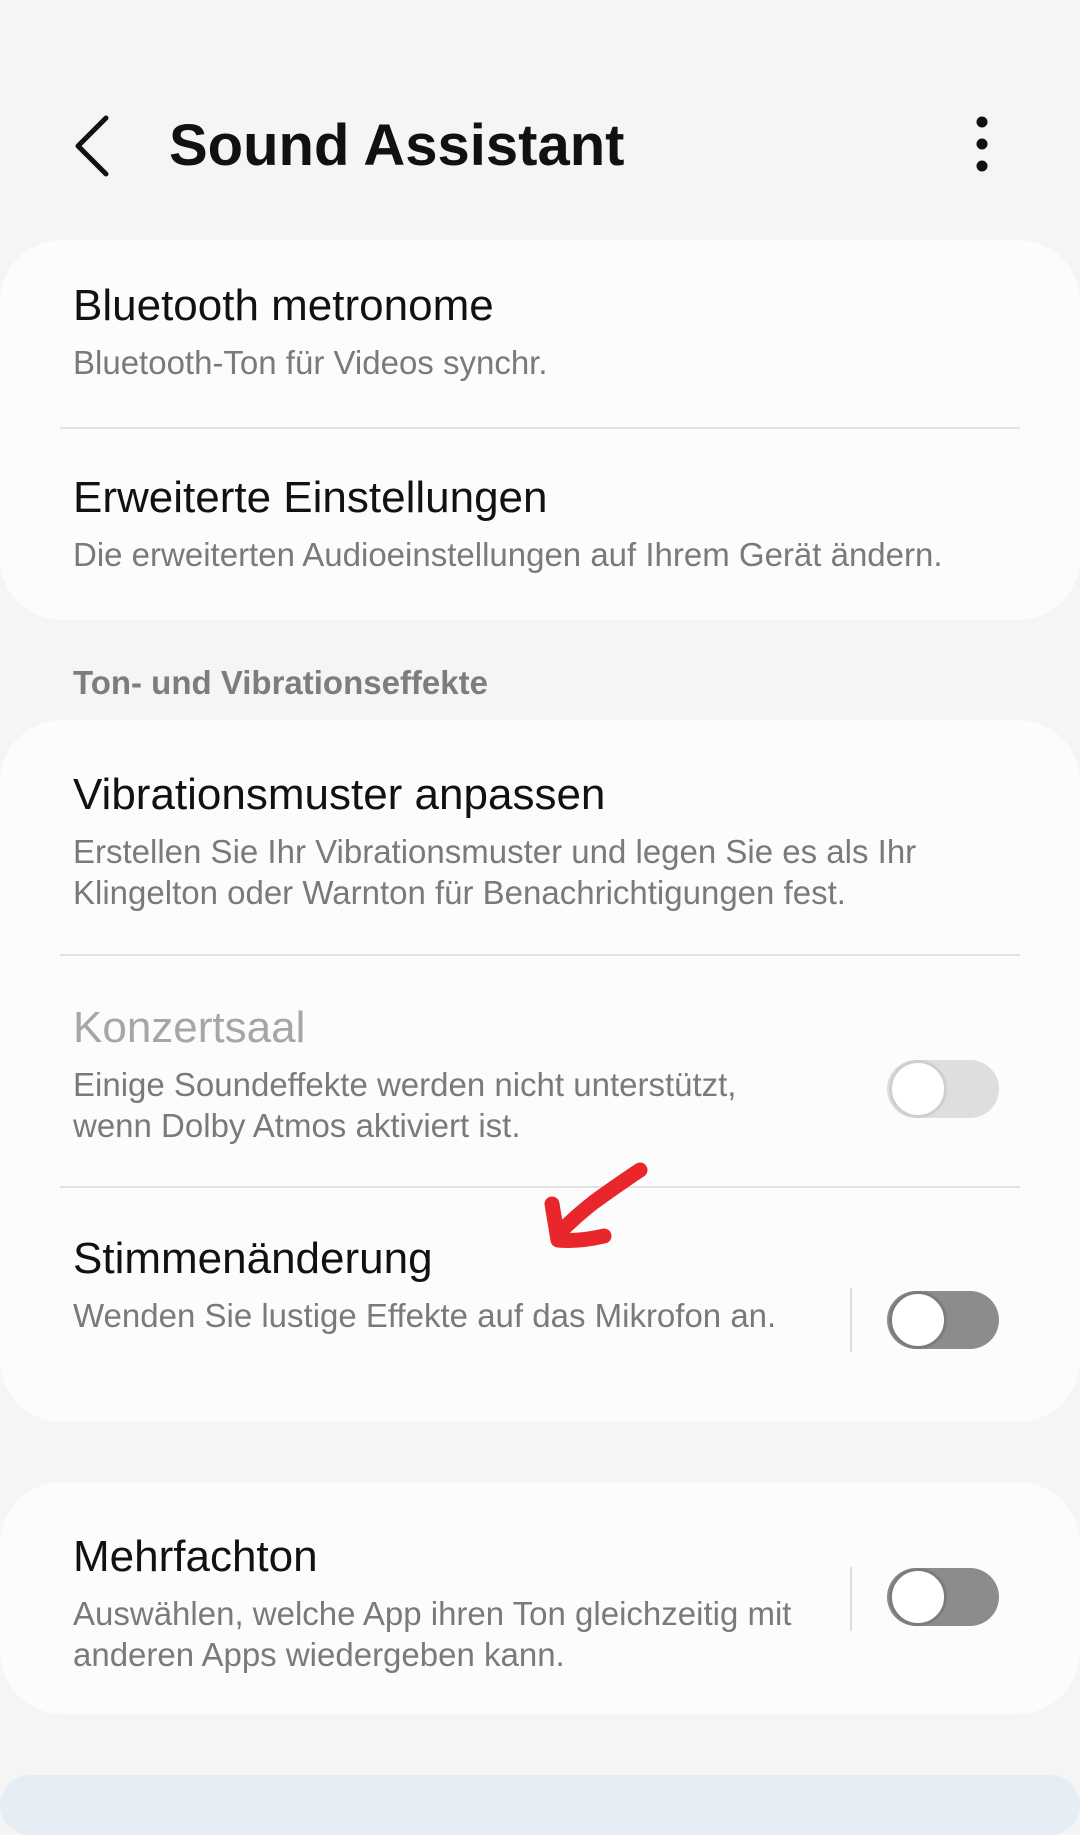 This screenshot has width=1080, height=1835. I want to click on back-button, so click(97, 146).